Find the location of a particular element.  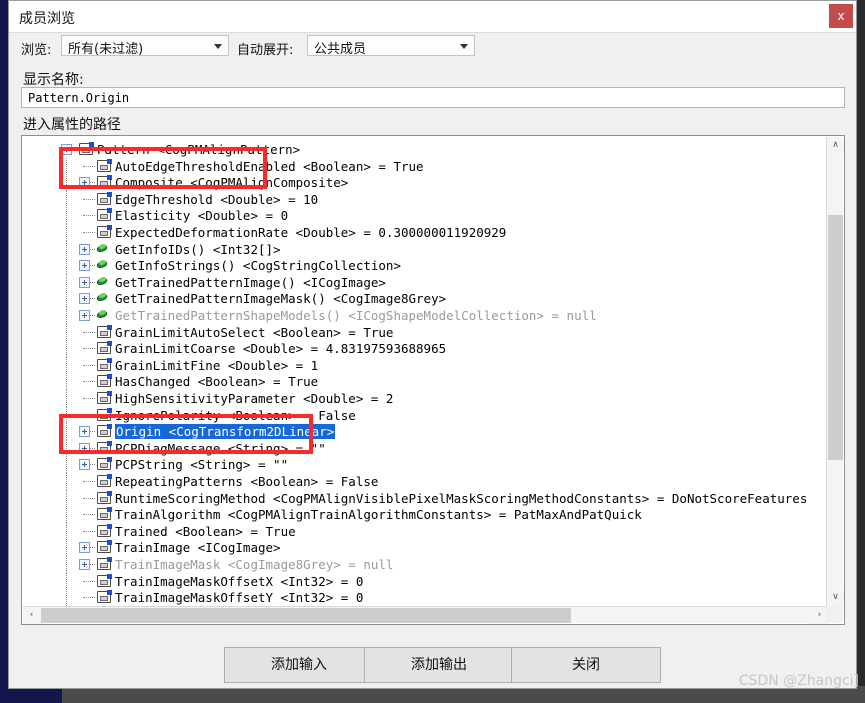

vertical-scrollbar-thumb is located at coordinates (835, 337).